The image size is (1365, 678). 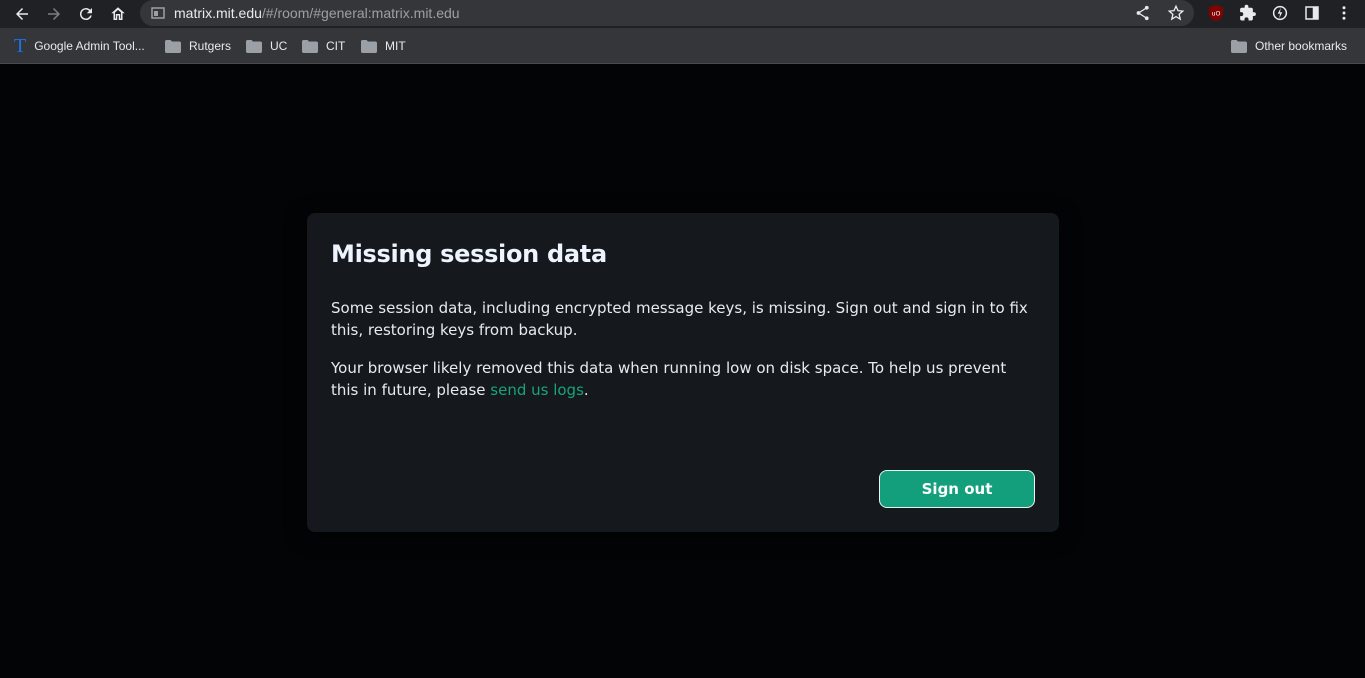 I want to click on t-logo-icon: T, so click(x=20, y=46).